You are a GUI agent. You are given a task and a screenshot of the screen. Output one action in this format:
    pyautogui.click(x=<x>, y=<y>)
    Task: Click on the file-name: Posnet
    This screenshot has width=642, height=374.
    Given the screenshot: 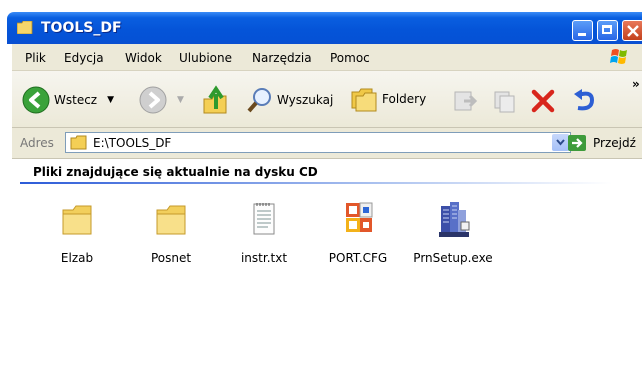 What is the action you would take?
    pyautogui.click(x=171, y=258)
    